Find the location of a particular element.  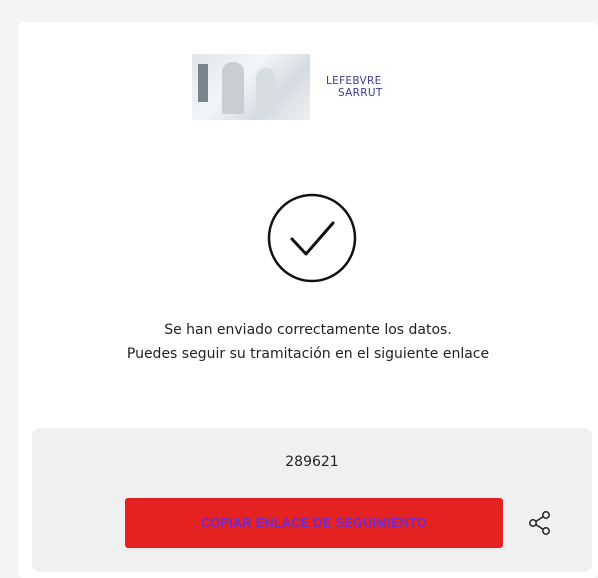

copy-tracking-link-button: COPIAR ENLACE DE SEGUIMIENTO is located at coordinates (314, 523).